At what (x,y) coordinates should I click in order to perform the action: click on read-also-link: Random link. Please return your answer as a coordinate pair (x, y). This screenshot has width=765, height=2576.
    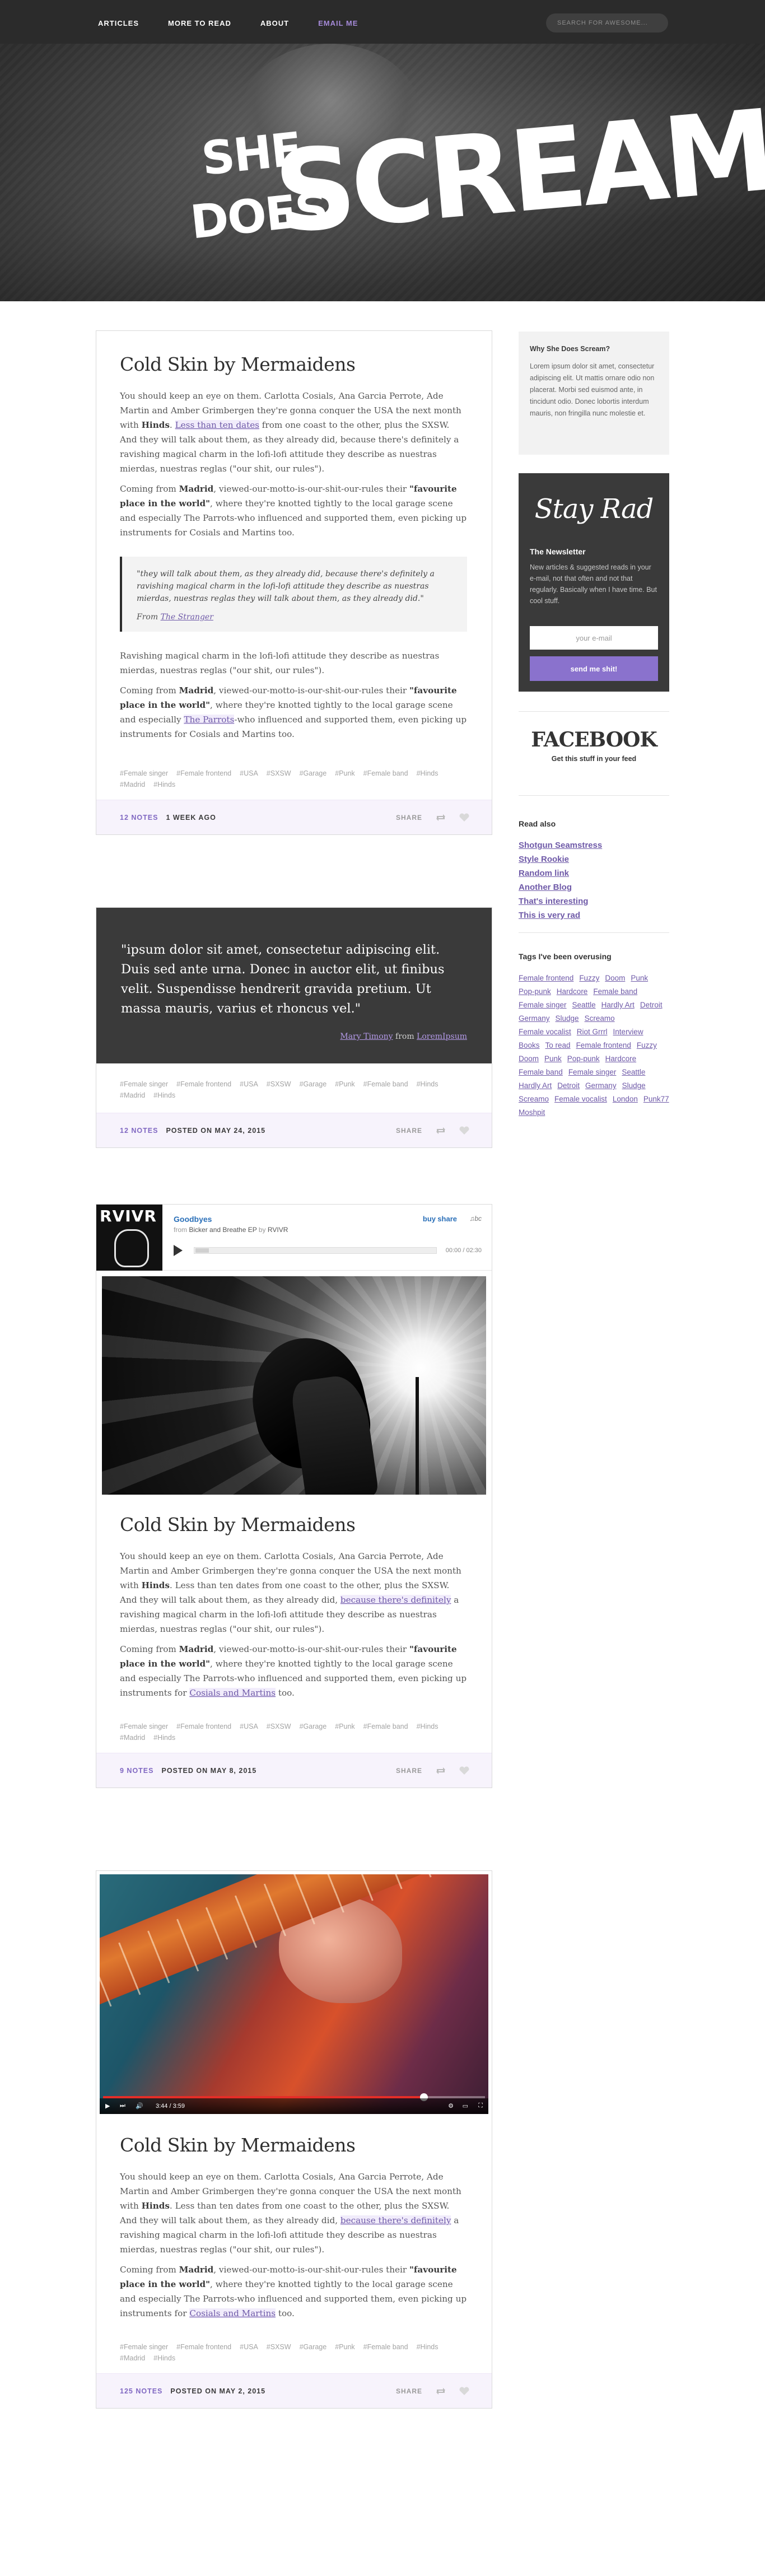
    Looking at the image, I should click on (594, 873).